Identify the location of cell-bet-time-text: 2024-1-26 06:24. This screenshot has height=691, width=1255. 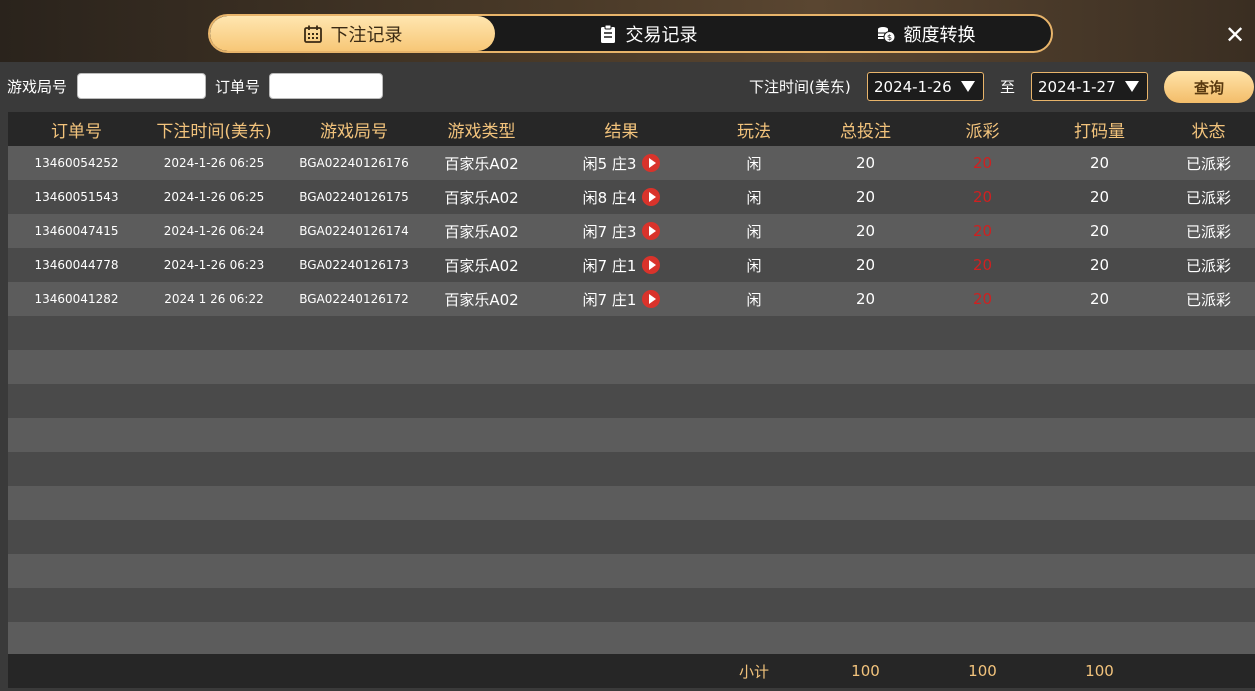
(214, 231).